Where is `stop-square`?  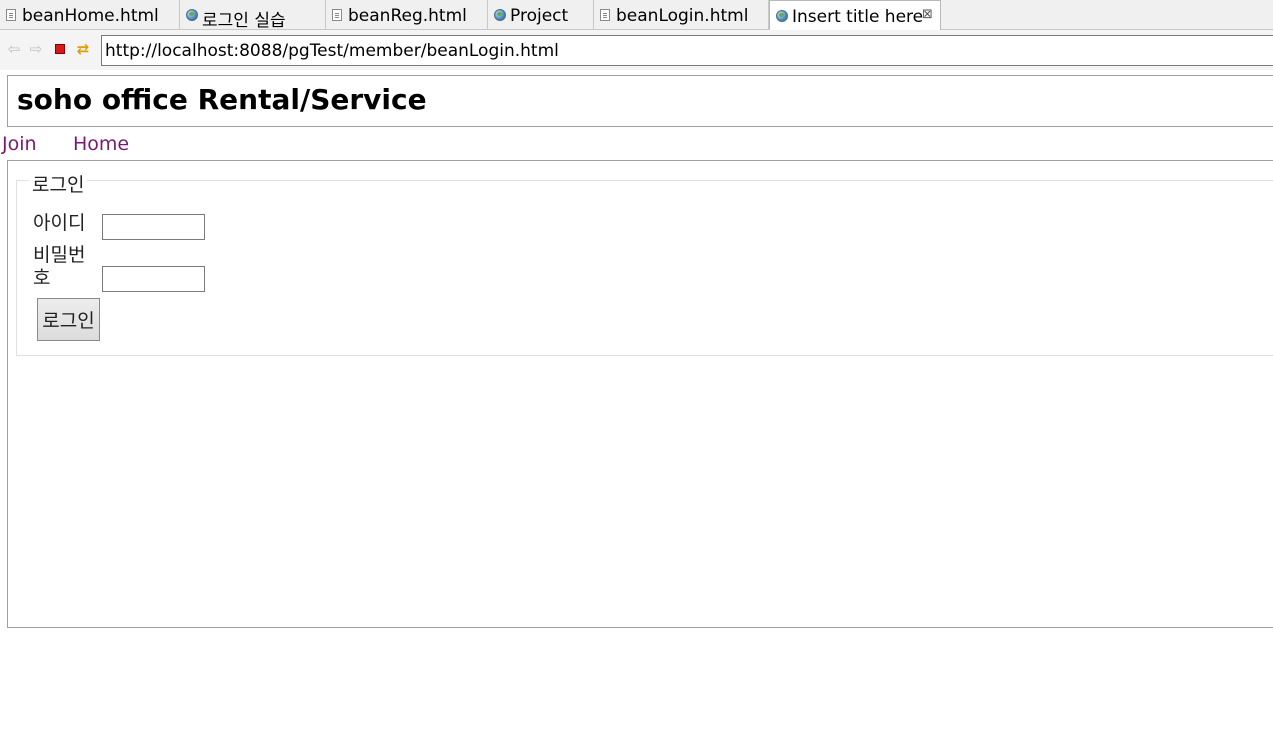 stop-square is located at coordinates (60, 49).